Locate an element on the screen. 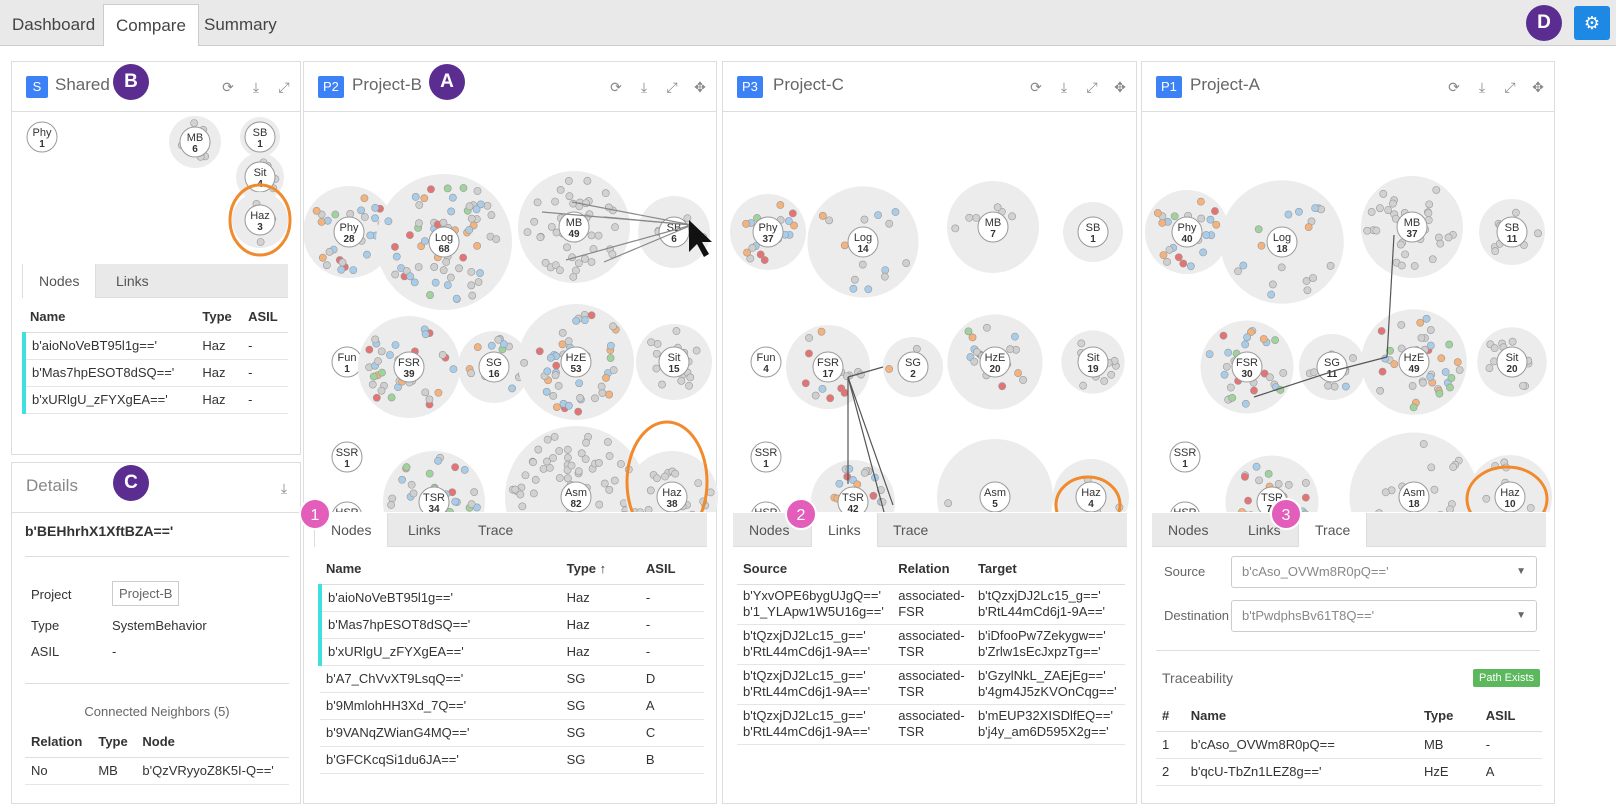 Image resolution: width=1616 pixels, height=804 pixels. settings-button: ⚙ is located at coordinates (1592, 23).